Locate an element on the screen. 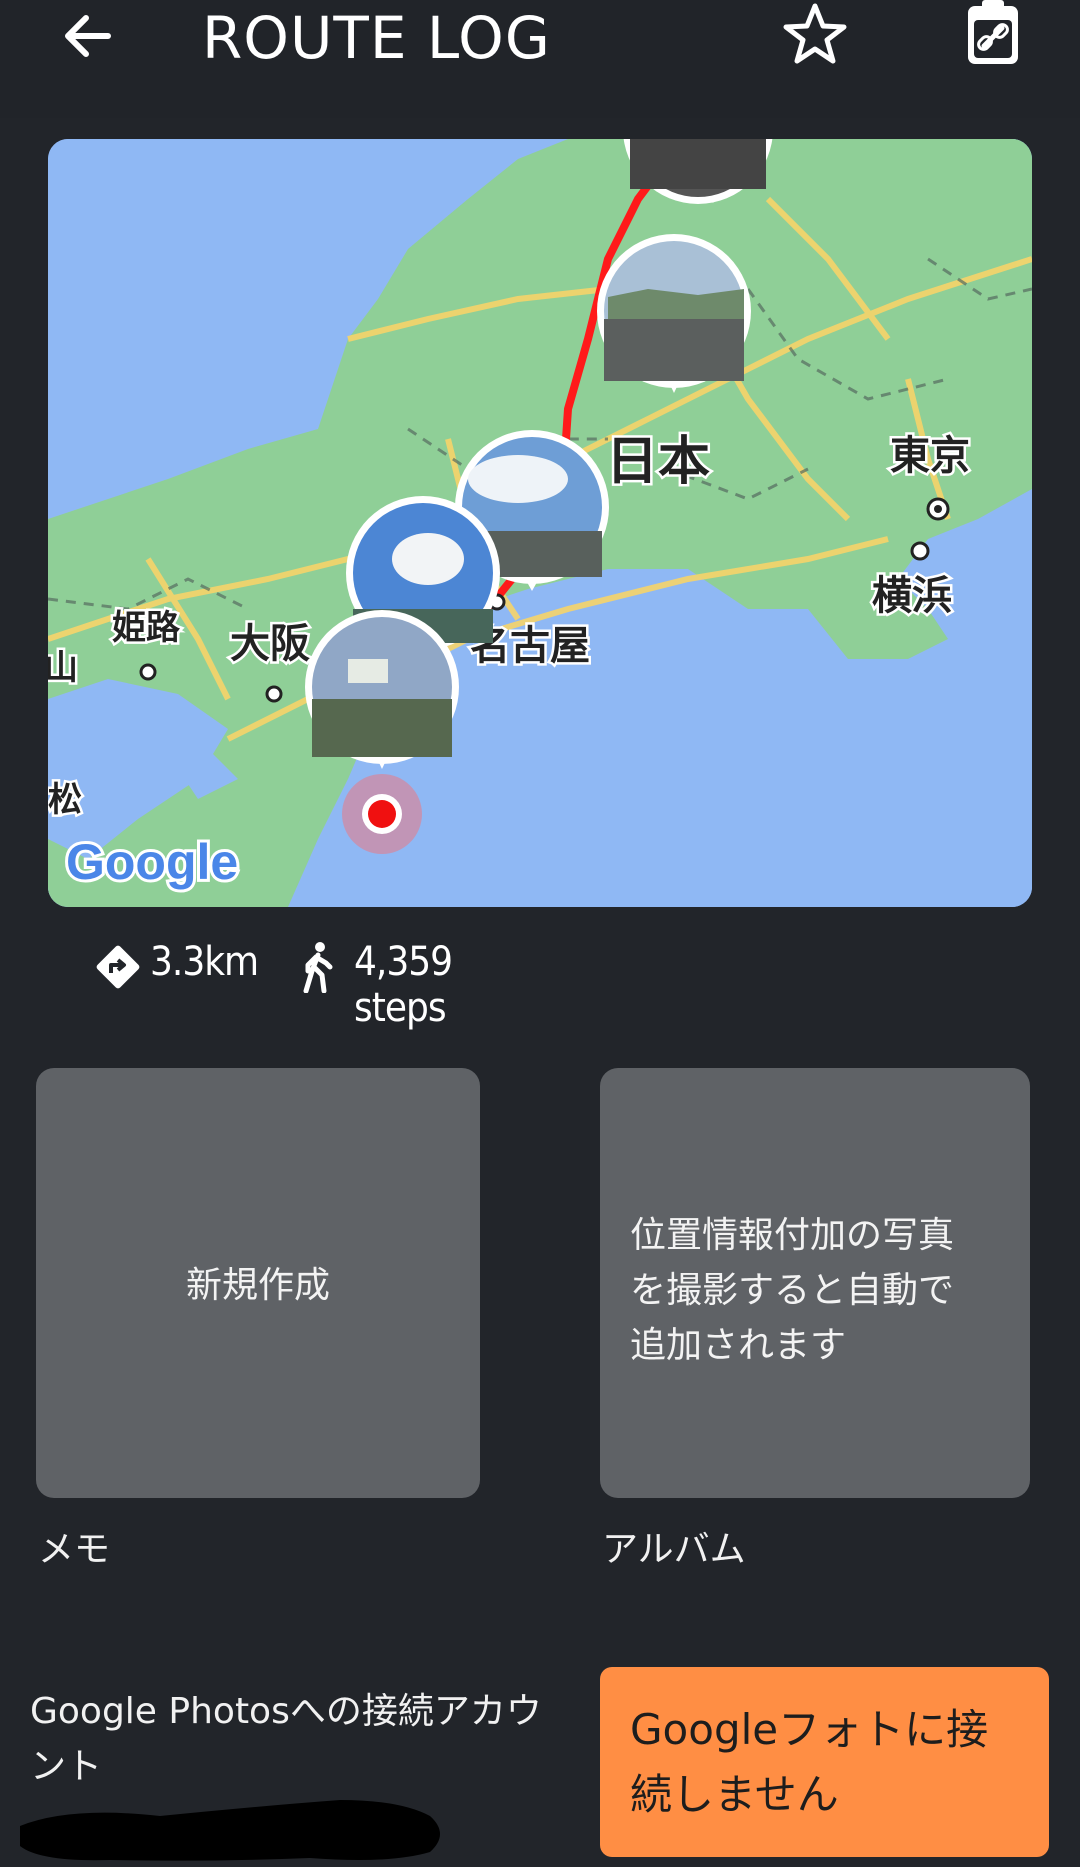 The image size is (1080, 1867). distance-value: 3.3km is located at coordinates (204, 962).